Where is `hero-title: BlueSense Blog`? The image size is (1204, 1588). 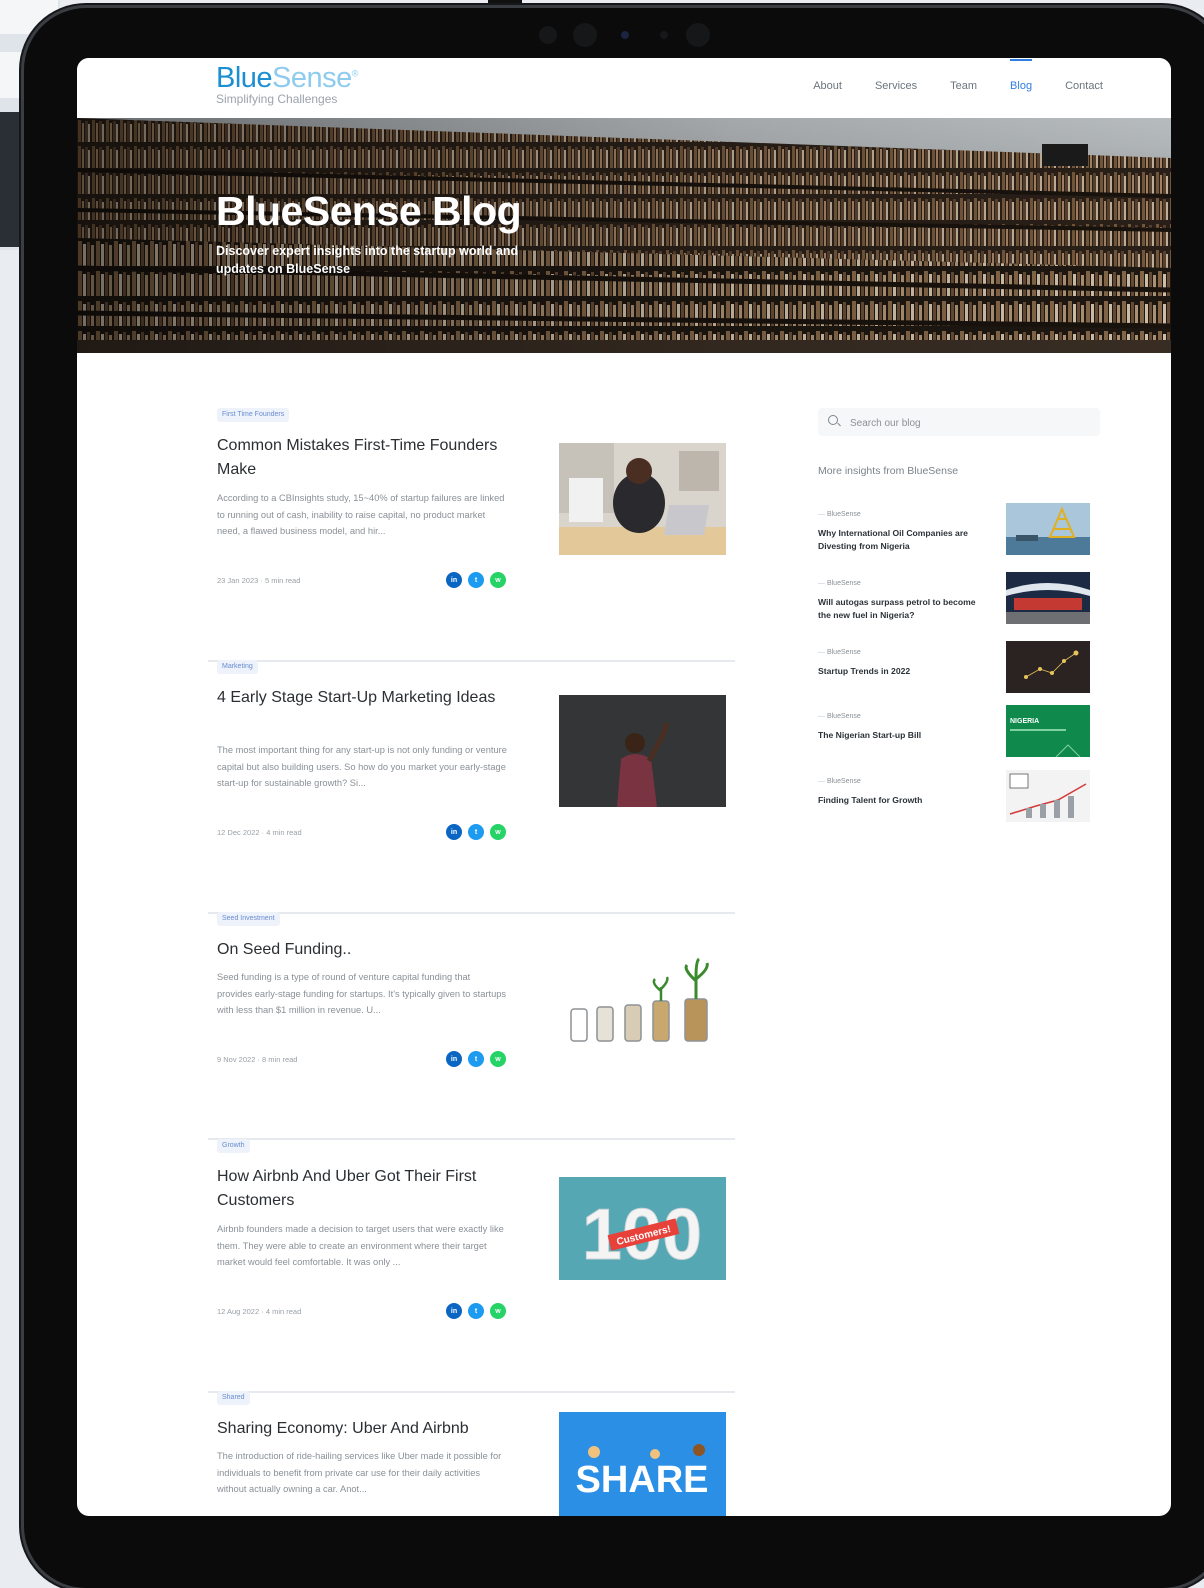
hero-title: BlueSense Blog is located at coordinates (369, 211).